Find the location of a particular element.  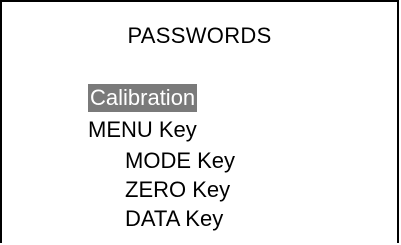

menu-item-menu-key: MENU Key is located at coordinates (142, 130).